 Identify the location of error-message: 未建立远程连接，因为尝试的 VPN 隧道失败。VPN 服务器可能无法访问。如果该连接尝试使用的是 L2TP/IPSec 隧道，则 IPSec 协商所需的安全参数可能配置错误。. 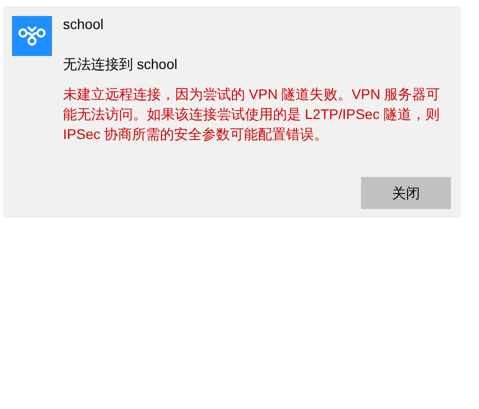
(252, 114).